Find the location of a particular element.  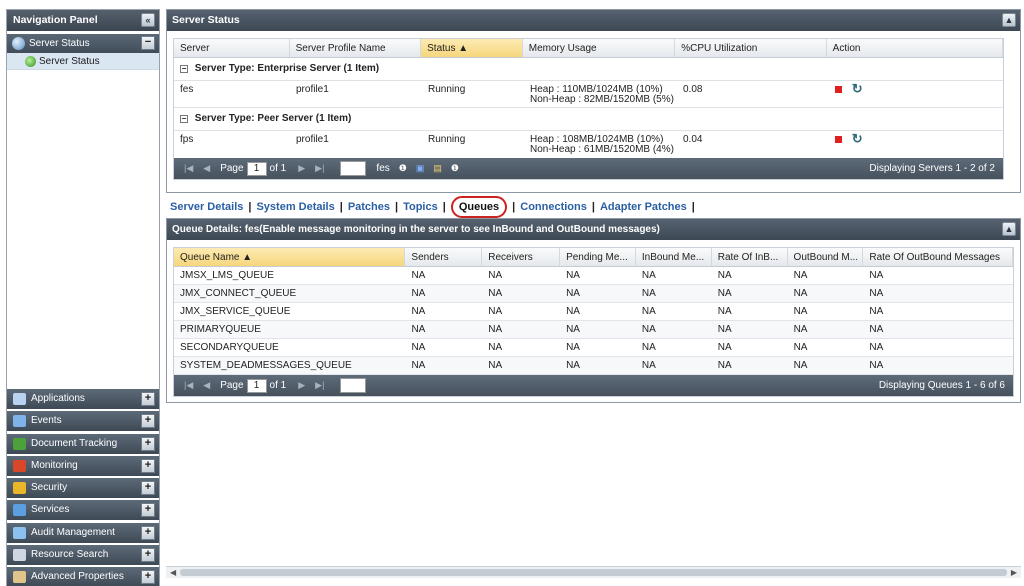

column-header-receivers: Receivers is located at coordinates (521, 257).